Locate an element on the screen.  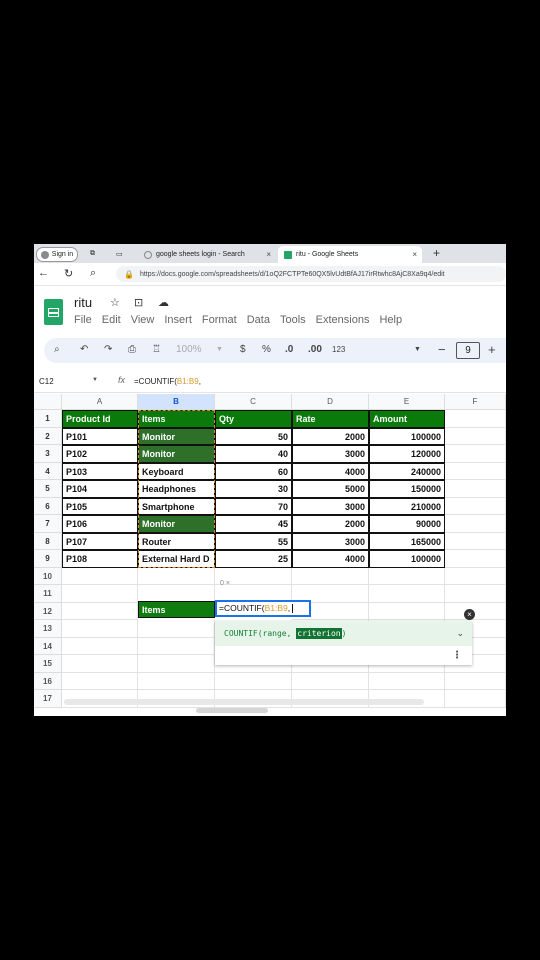
close-help-icon: × is located at coordinates (469, 614).